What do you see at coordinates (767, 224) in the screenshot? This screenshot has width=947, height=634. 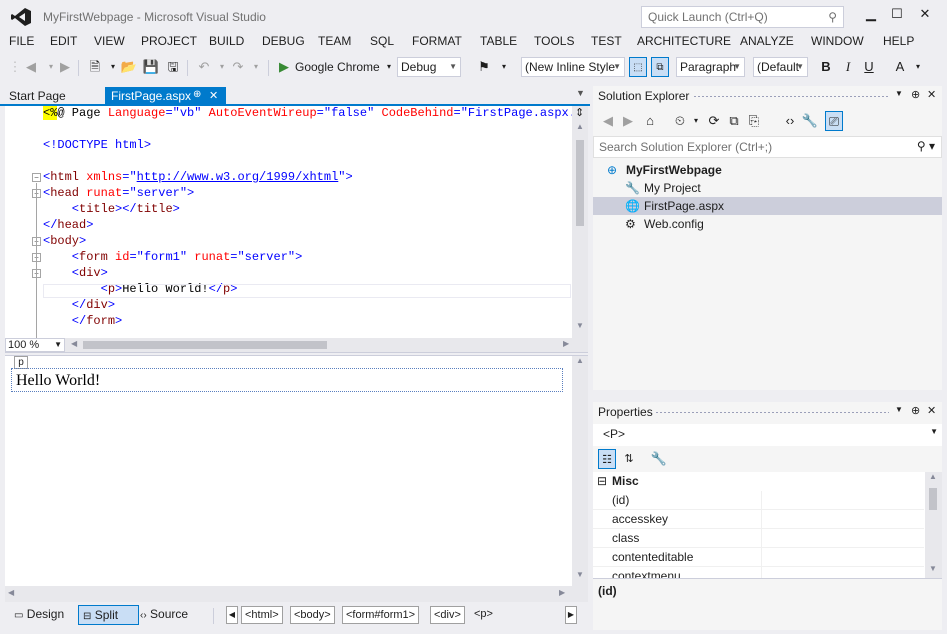 I see `tree-item-web-config: ⚙ Web.config` at bounding box center [767, 224].